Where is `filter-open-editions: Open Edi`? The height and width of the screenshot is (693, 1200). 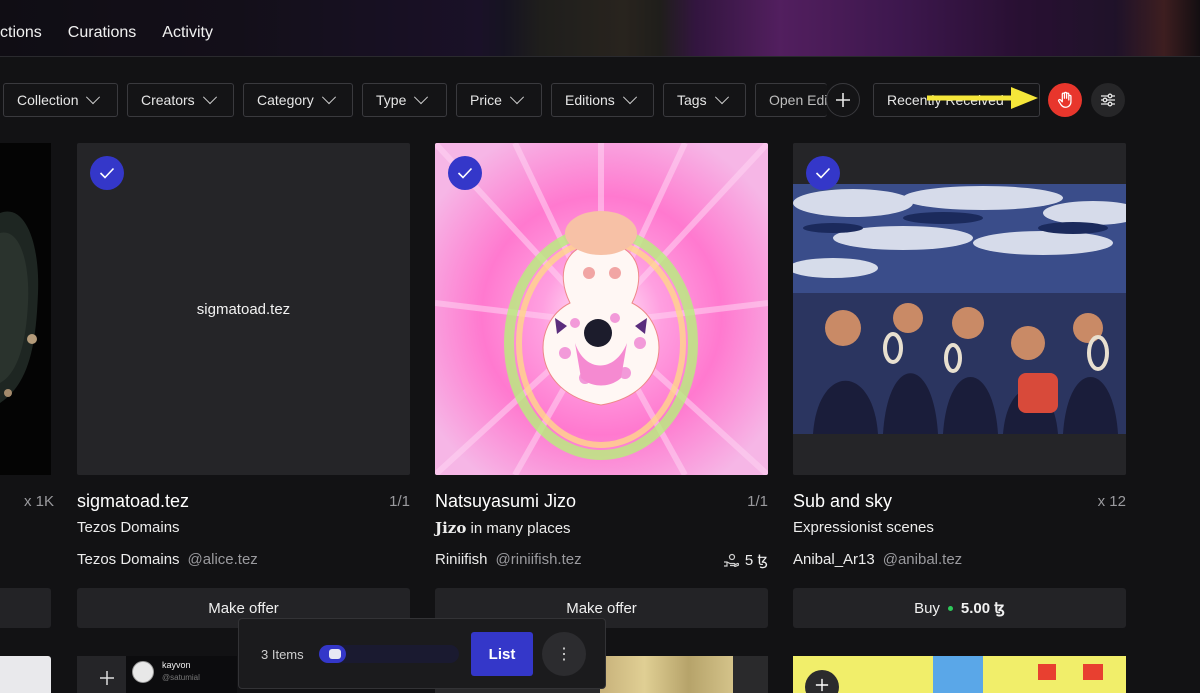 filter-open-editions: Open Edi is located at coordinates (791, 100).